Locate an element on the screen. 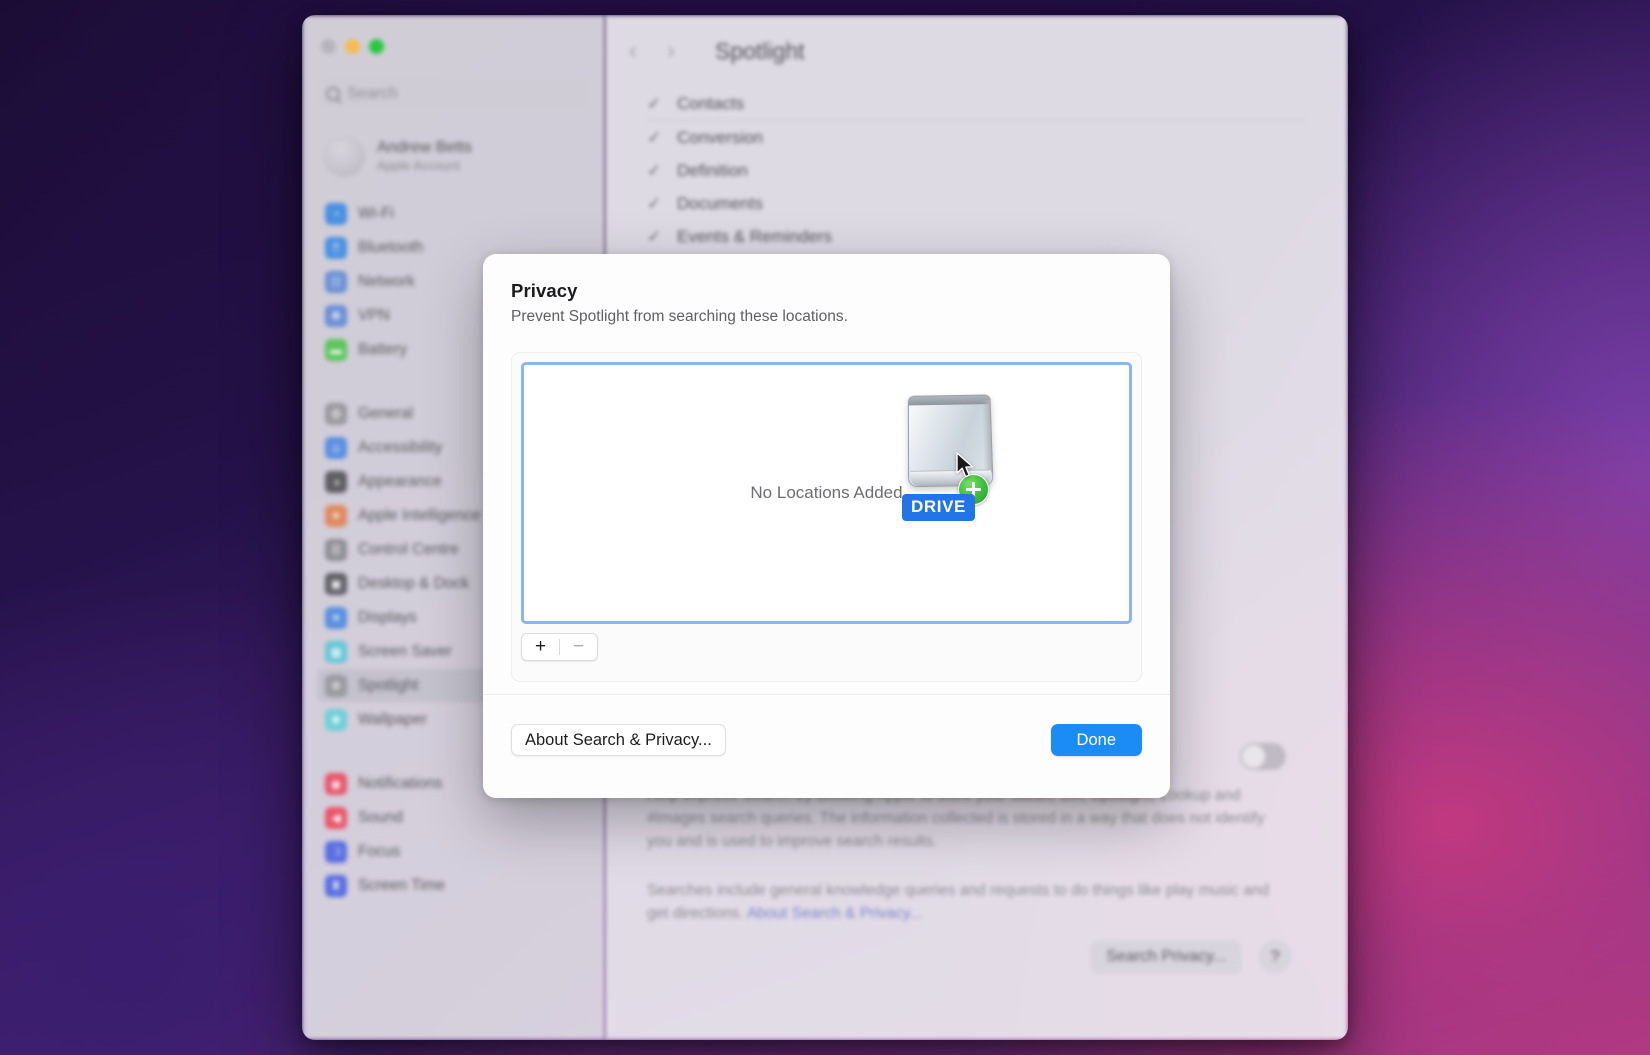 The image size is (1650, 1055). gear-icon: ⚙ is located at coordinates (336, 413).